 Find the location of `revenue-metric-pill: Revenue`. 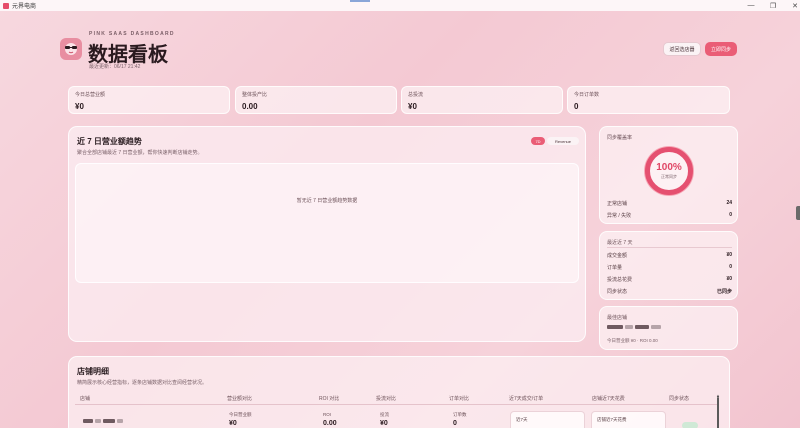

revenue-metric-pill: Revenue is located at coordinates (563, 141).